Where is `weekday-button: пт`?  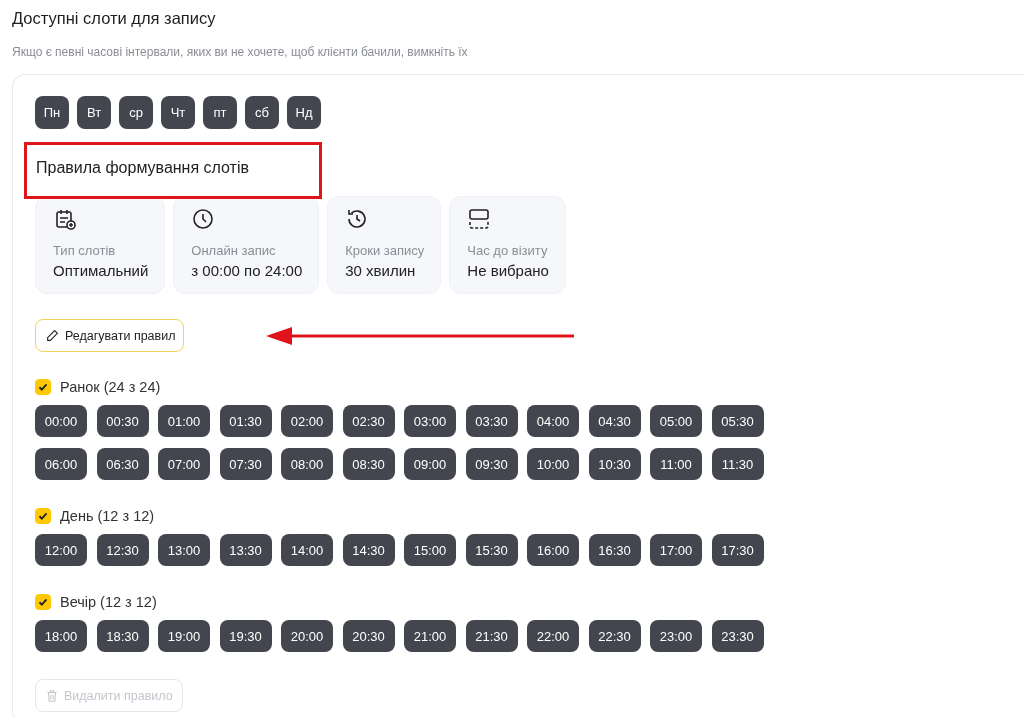 weekday-button: пт is located at coordinates (220, 112).